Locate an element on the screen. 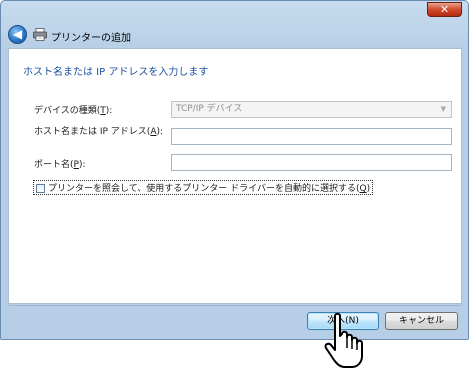 This screenshot has width=471, height=372. host-input is located at coordinates (311, 136).